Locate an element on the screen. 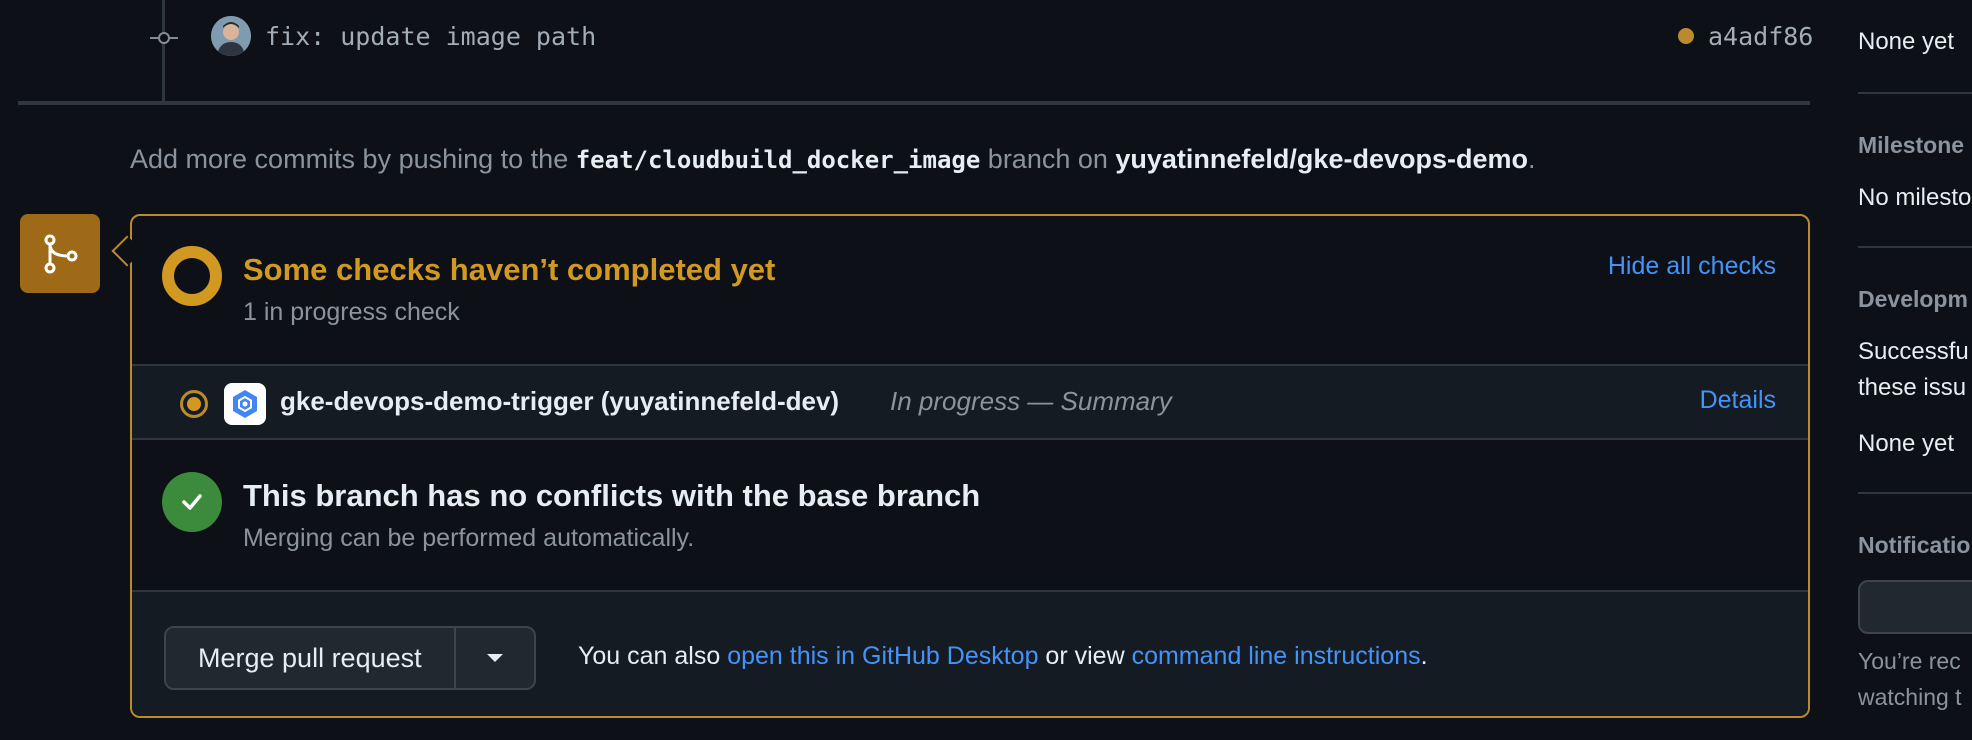 The height and width of the screenshot is (740, 1972). push-hint-prefix: Add more commits by pushing to the is located at coordinates (353, 159).